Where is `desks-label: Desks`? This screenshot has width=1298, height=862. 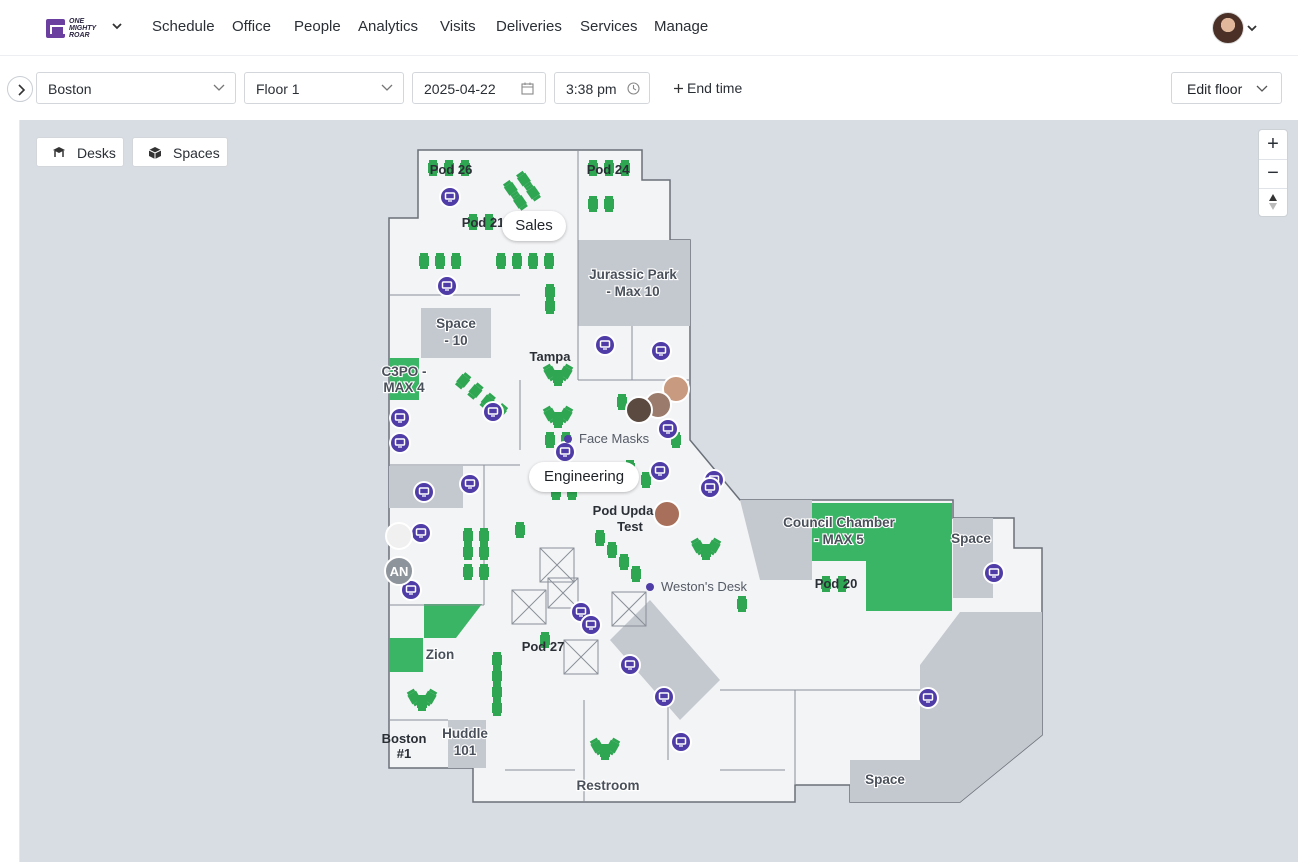 desks-label: Desks is located at coordinates (96, 153).